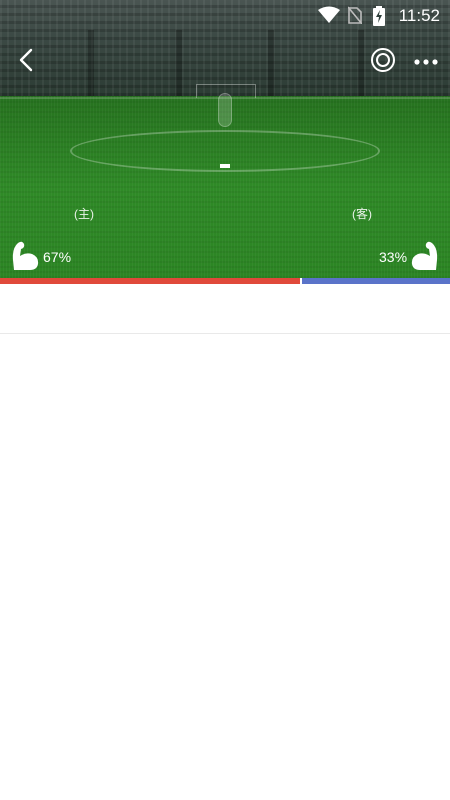 The height and width of the screenshot is (800, 450). What do you see at coordinates (329, 17) in the screenshot?
I see `wifi-icon` at bounding box center [329, 17].